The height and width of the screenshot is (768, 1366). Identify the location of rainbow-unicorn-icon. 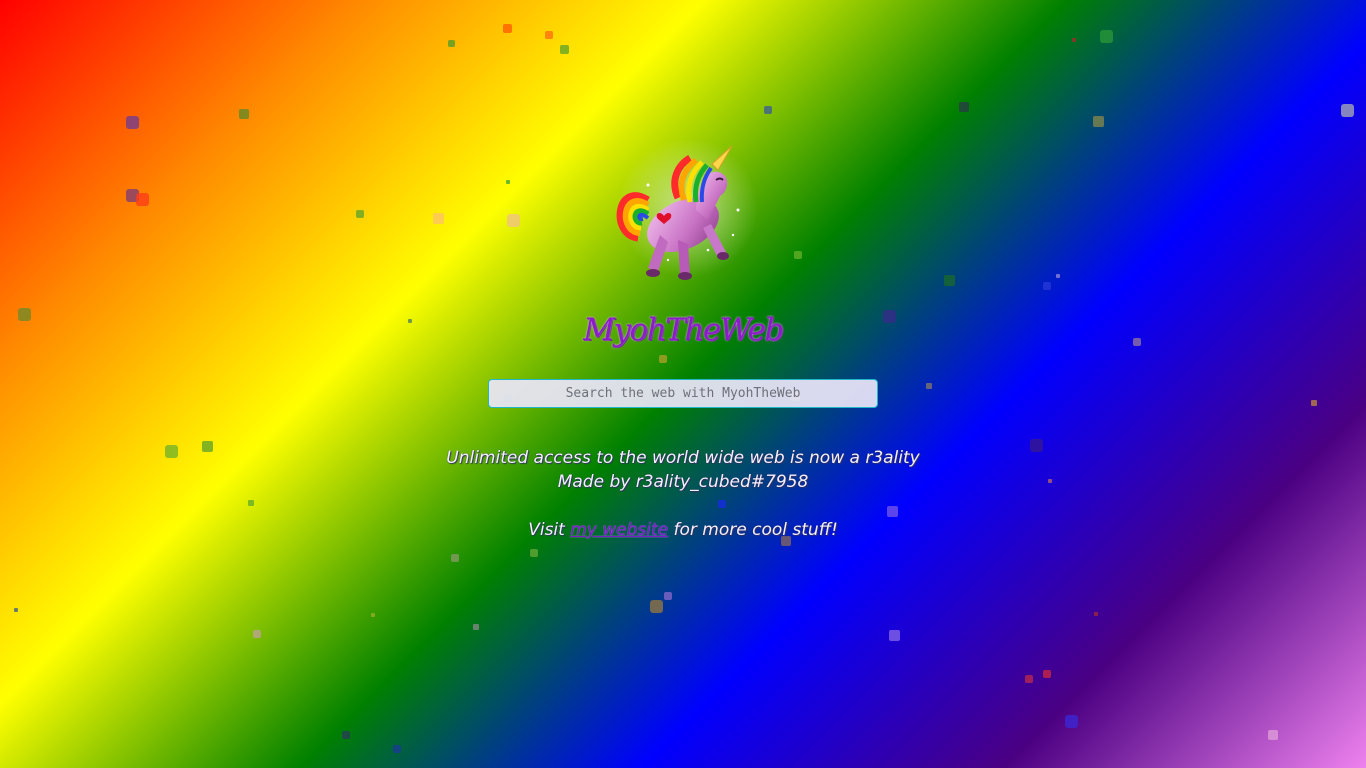
(683, 212).